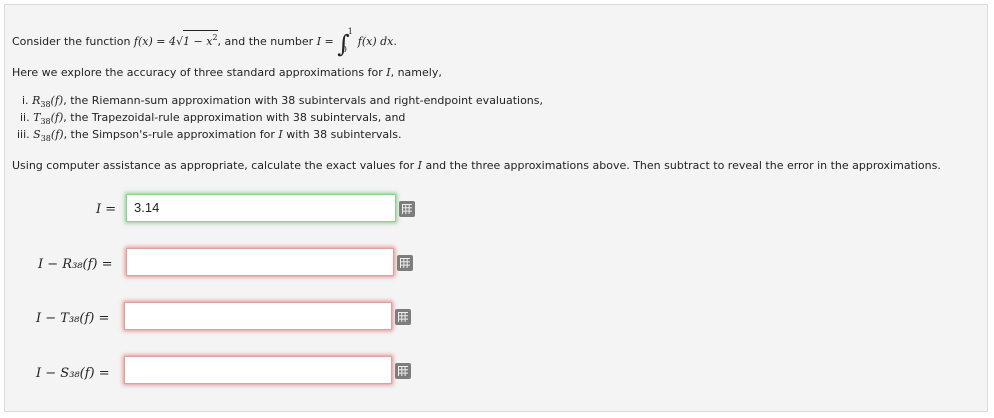 The image size is (994, 418). I want to click on answer-label-trapezoidal-error: I − T₃₈(f) =, so click(73, 318).